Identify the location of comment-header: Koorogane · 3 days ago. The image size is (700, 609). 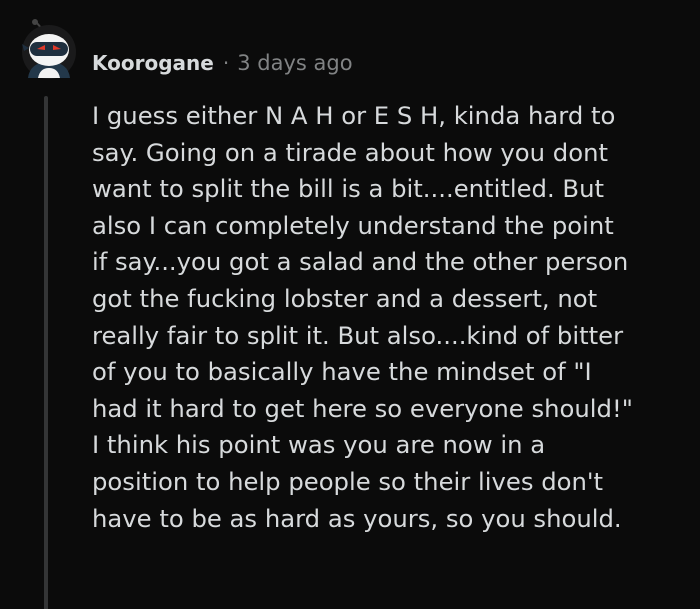
(222, 63).